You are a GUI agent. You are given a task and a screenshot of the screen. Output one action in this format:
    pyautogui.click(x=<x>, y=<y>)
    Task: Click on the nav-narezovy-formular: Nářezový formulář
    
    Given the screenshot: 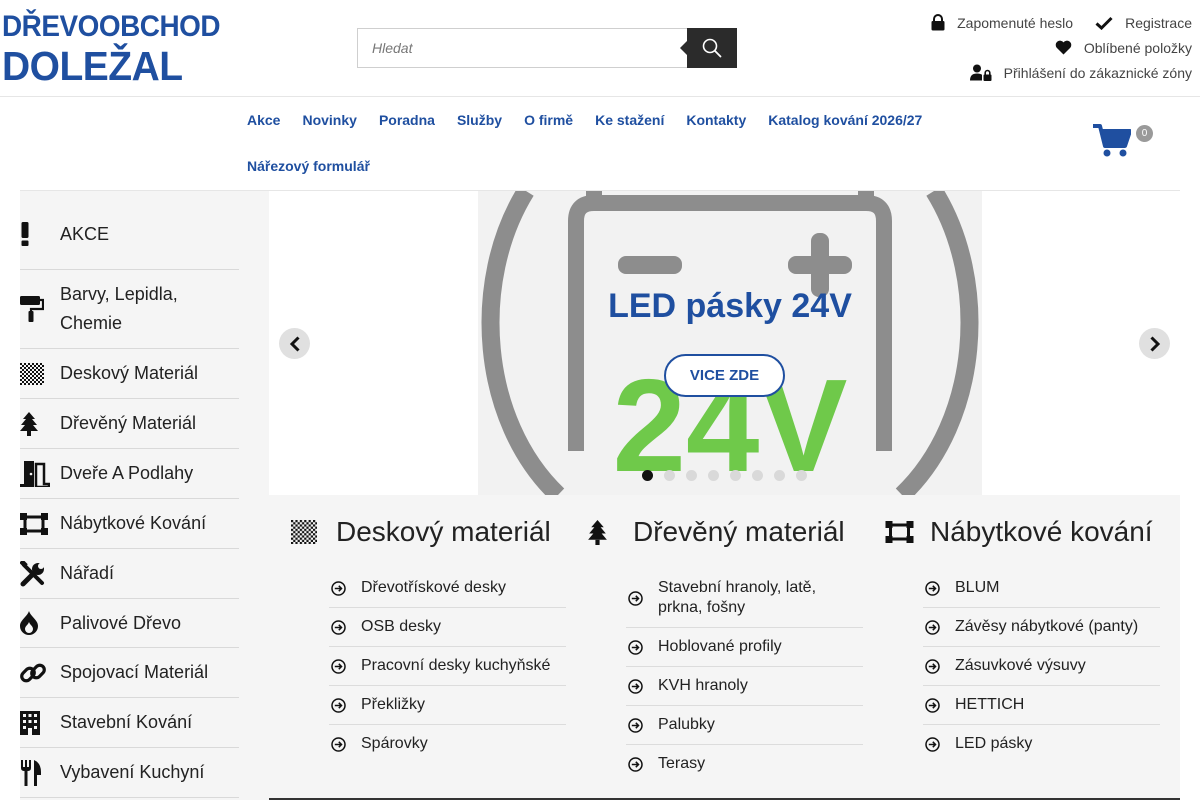 What is the action you would take?
    pyautogui.click(x=308, y=166)
    